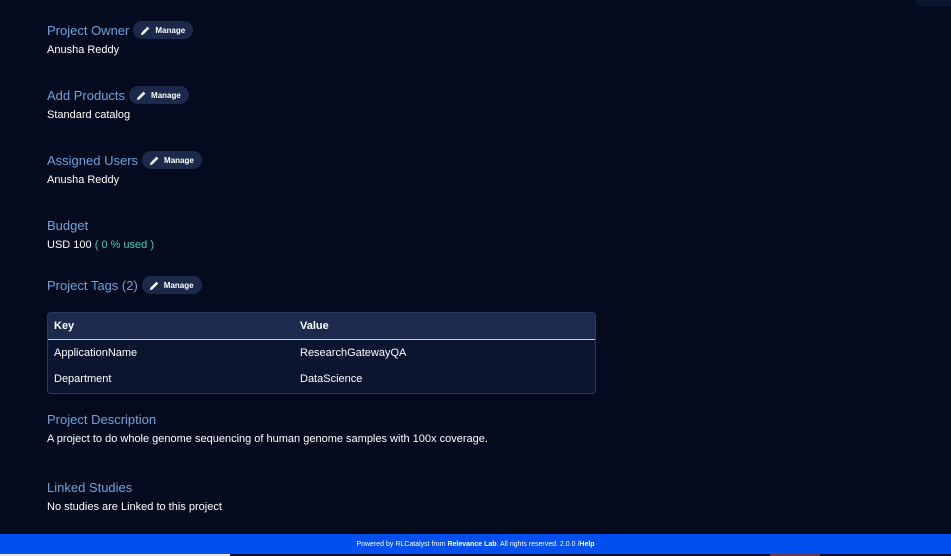 The height and width of the screenshot is (556, 951). Describe the element at coordinates (353, 353) in the screenshot. I see `tag-value: ResearchGatewayQA` at that location.